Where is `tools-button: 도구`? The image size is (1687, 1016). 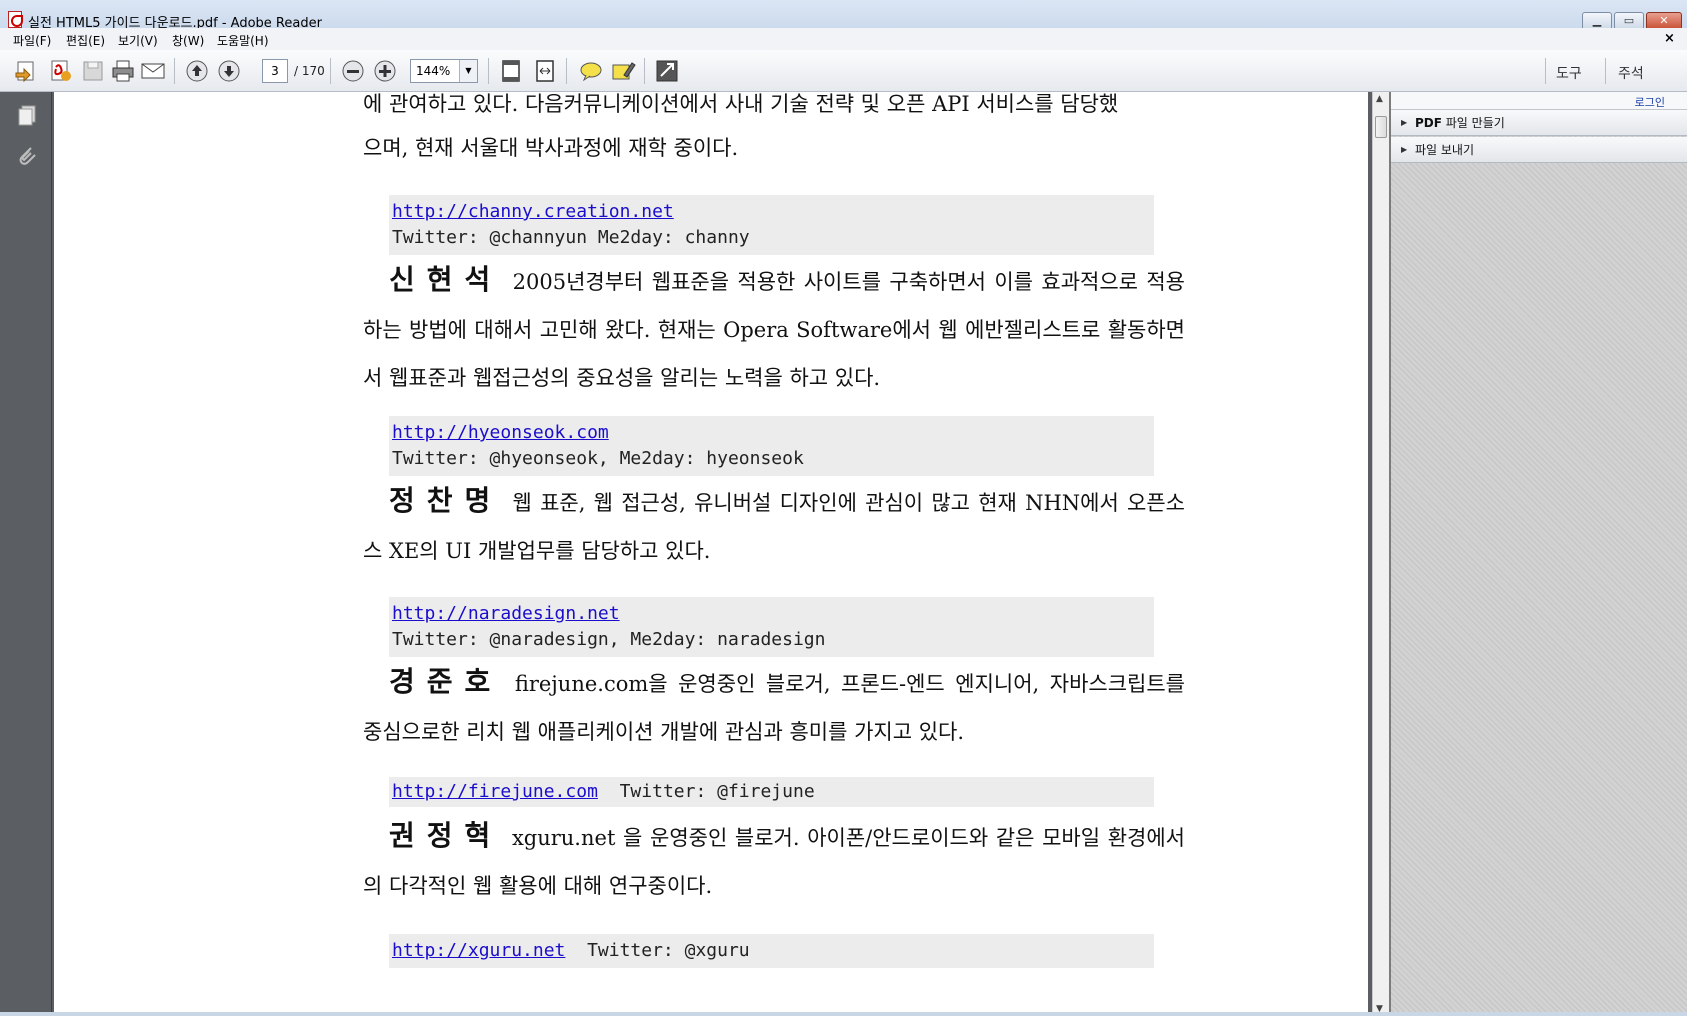 tools-button: 도구 is located at coordinates (1569, 73).